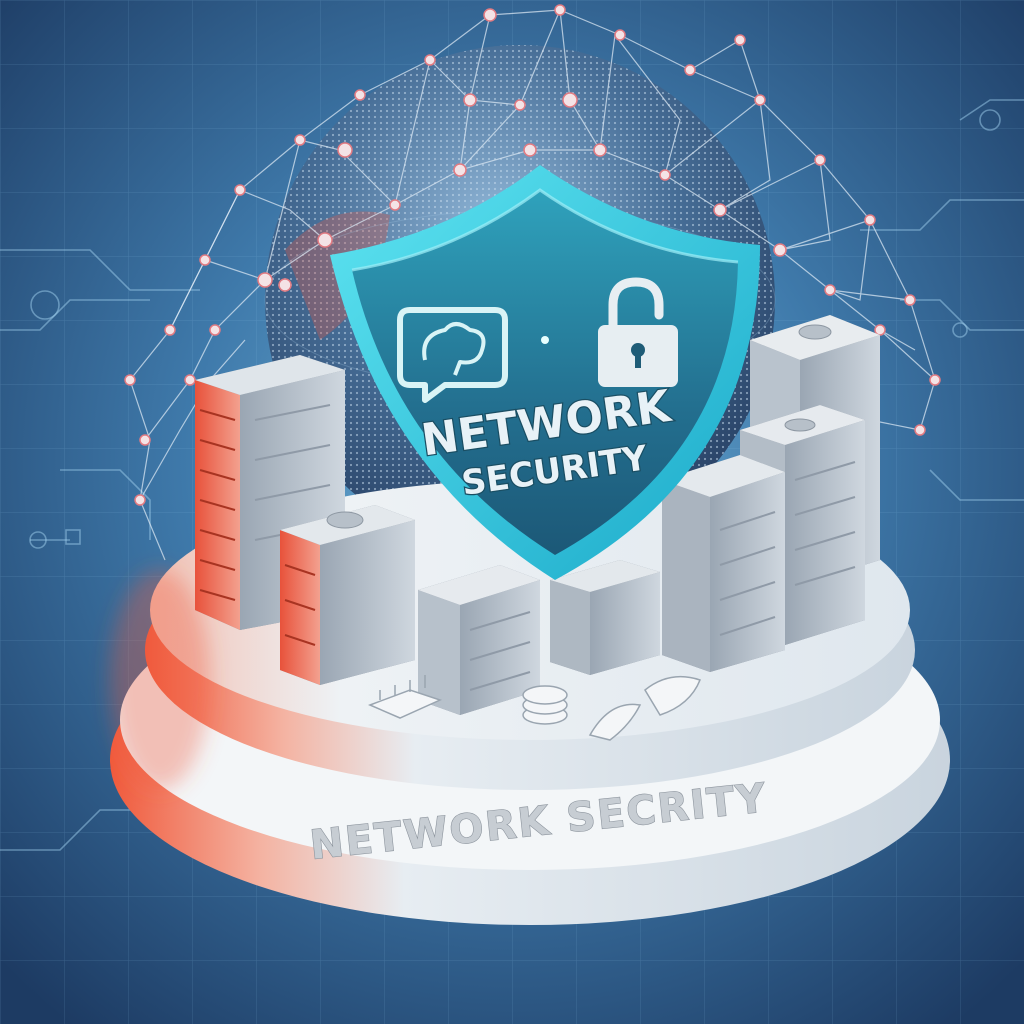 The image size is (1024, 1024). Describe the element at coordinates (479, 640) in the screenshot. I see `server-unit-center` at that location.